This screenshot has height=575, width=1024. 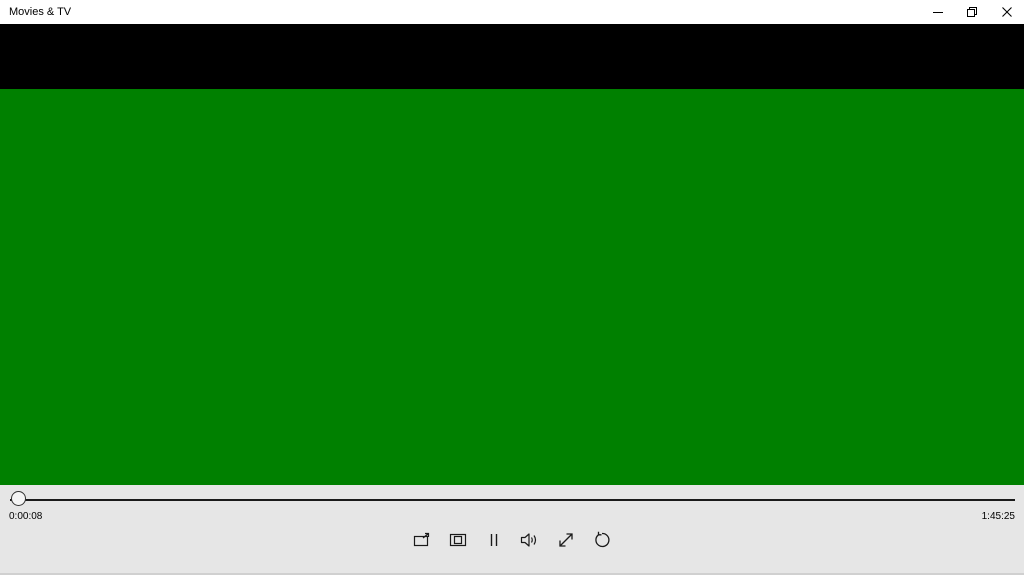 What do you see at coordinates (512, 500) in the screenshot?
I see `seek-bar` at bounding box center [512, 500].